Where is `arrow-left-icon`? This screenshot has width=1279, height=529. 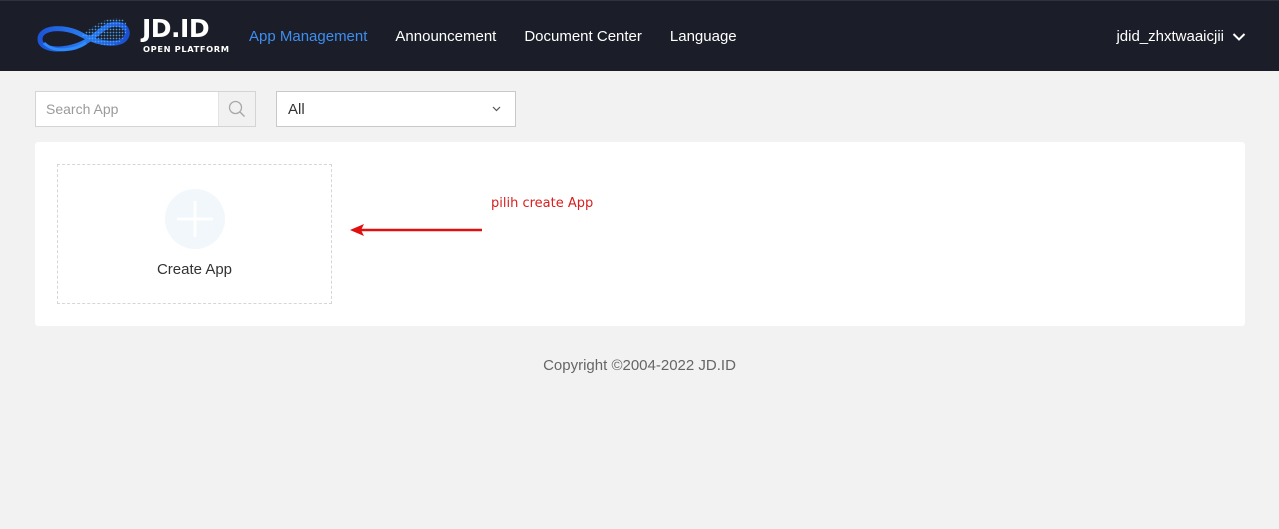 arrow-left-icon is located at coordinates (416, 230).